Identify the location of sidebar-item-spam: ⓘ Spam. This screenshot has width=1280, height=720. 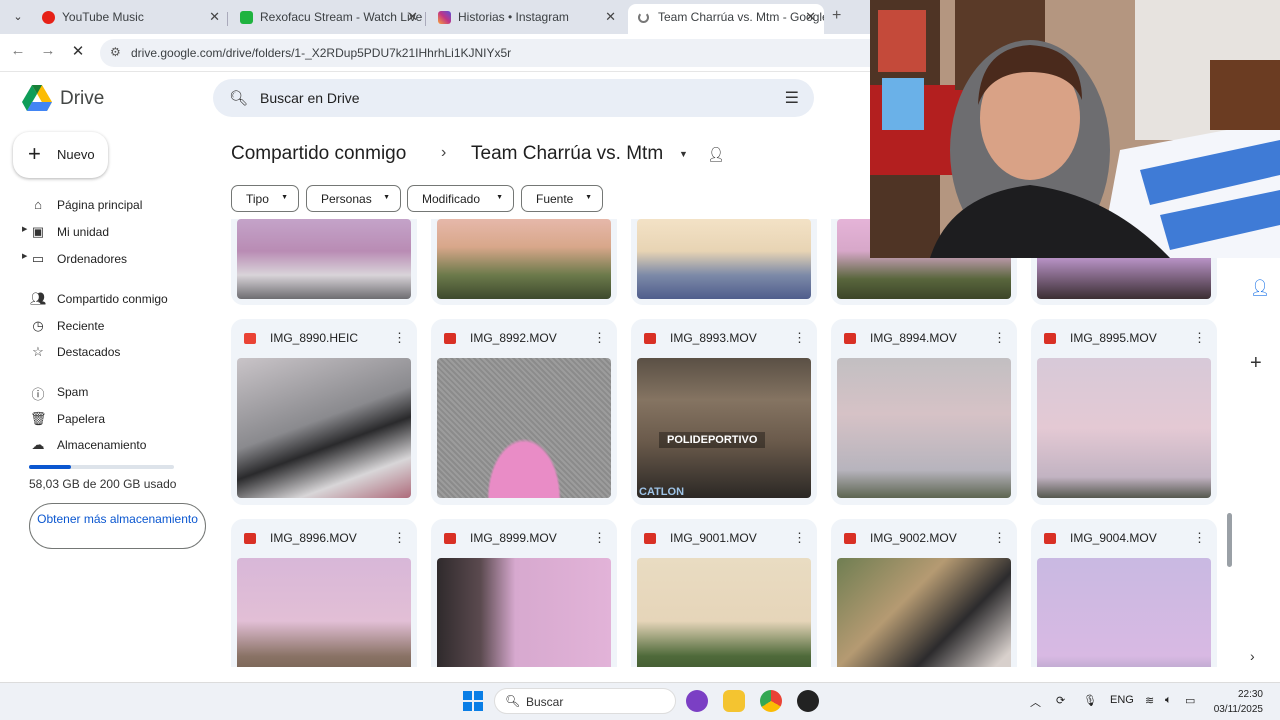
(112, 392).